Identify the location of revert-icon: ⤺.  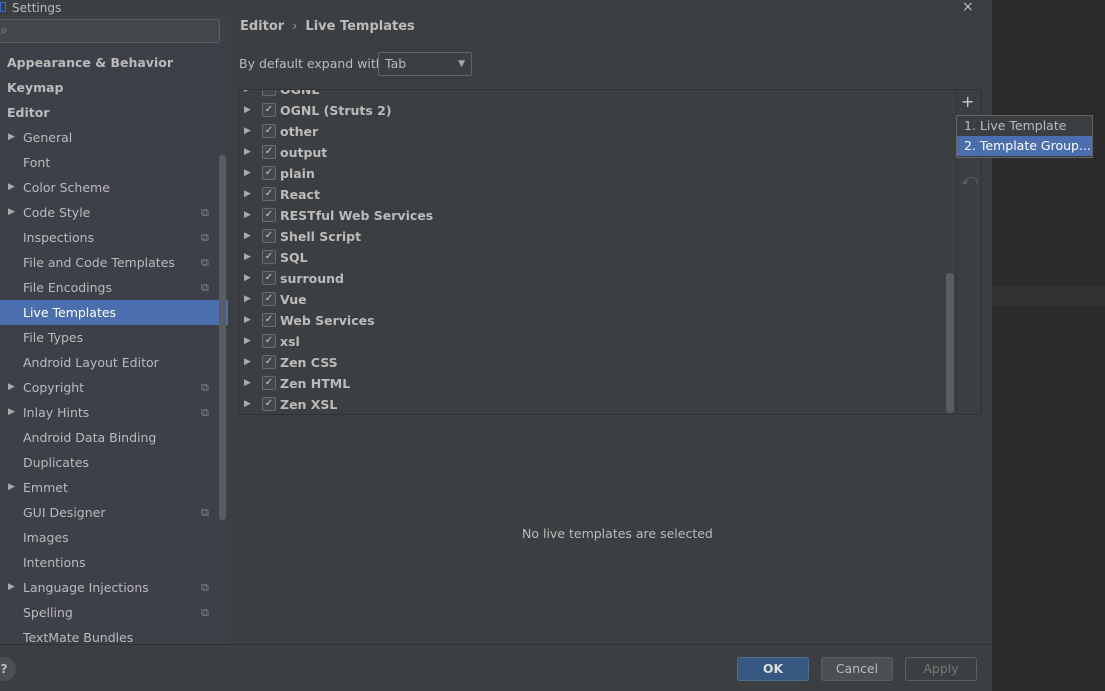
(969, 180).